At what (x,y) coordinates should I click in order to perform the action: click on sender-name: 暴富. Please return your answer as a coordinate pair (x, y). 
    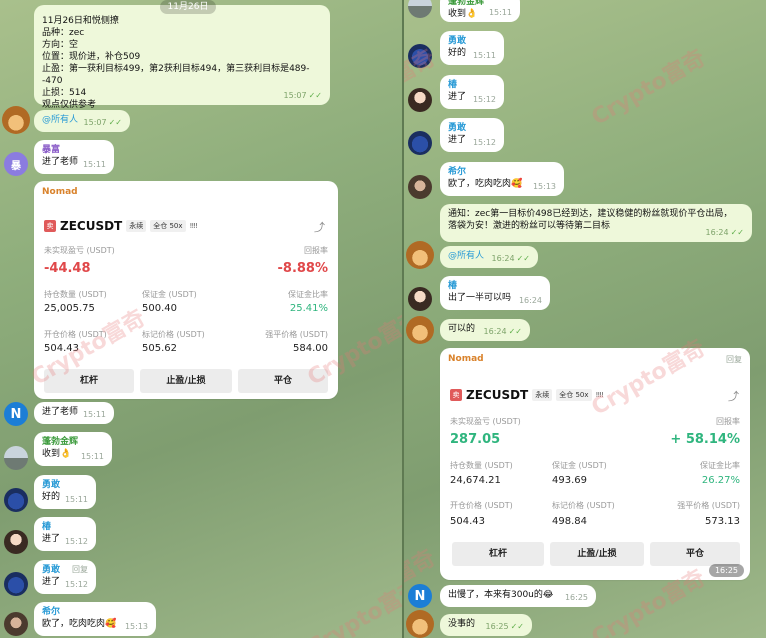
    Looking at the image, I should click on (74, 150).